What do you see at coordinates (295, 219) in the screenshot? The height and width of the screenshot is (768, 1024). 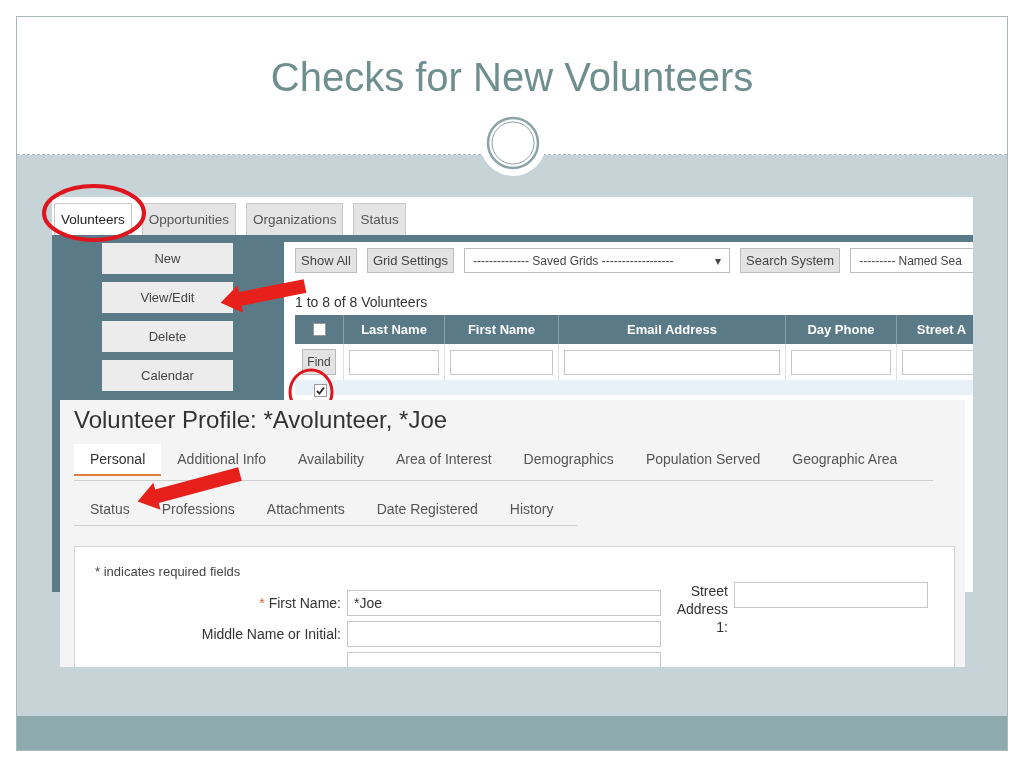 I see `tab: Organizations` at bounding box center [295, 219].